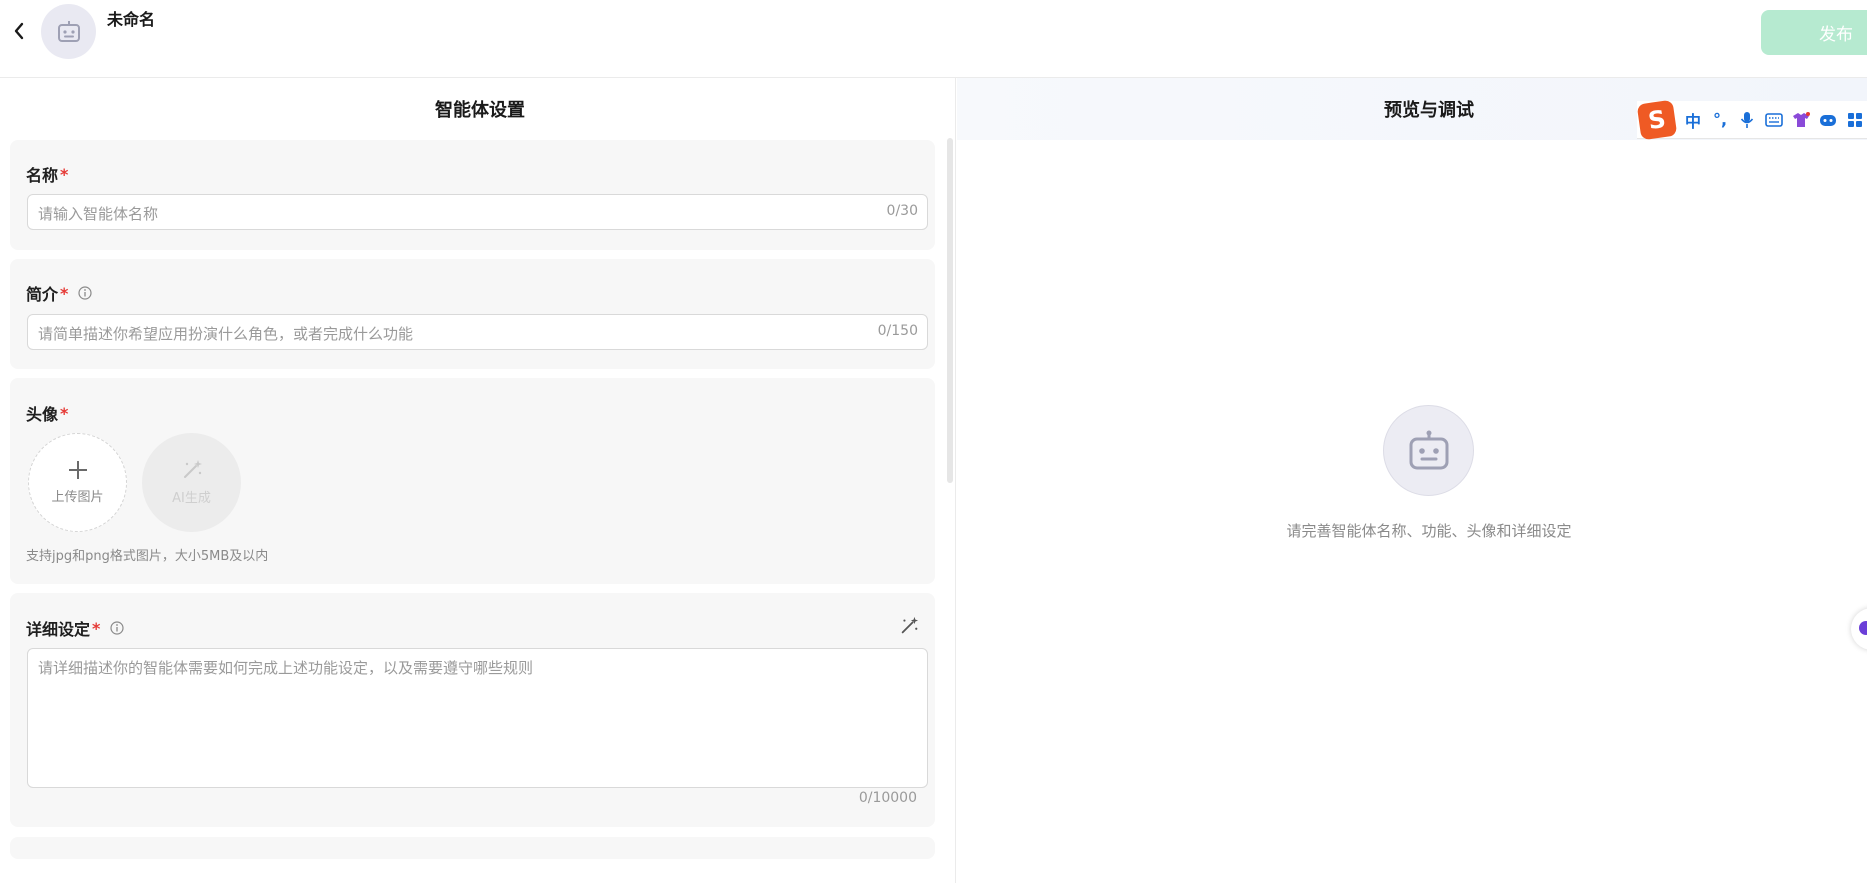 The width and height of the screenshot is (1867, 883). Describe the element at coordinates (1429, 531) in the screenshot. I see `empty-state-message: 请完善智能体名称、功能、头像和详细设定` at that location.